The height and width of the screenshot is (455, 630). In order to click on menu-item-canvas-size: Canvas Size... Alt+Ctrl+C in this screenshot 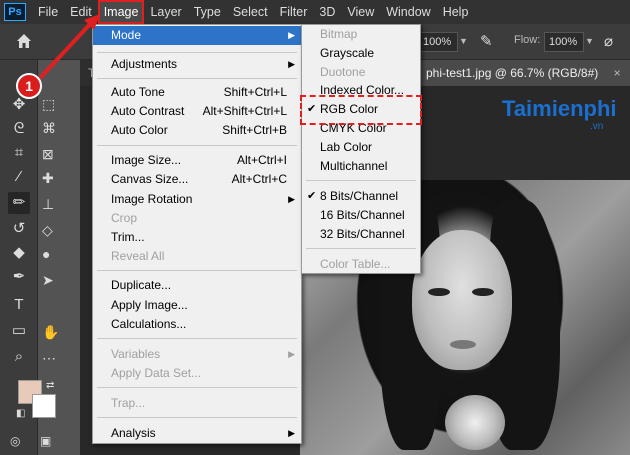, I will do `click(197, 179)`.